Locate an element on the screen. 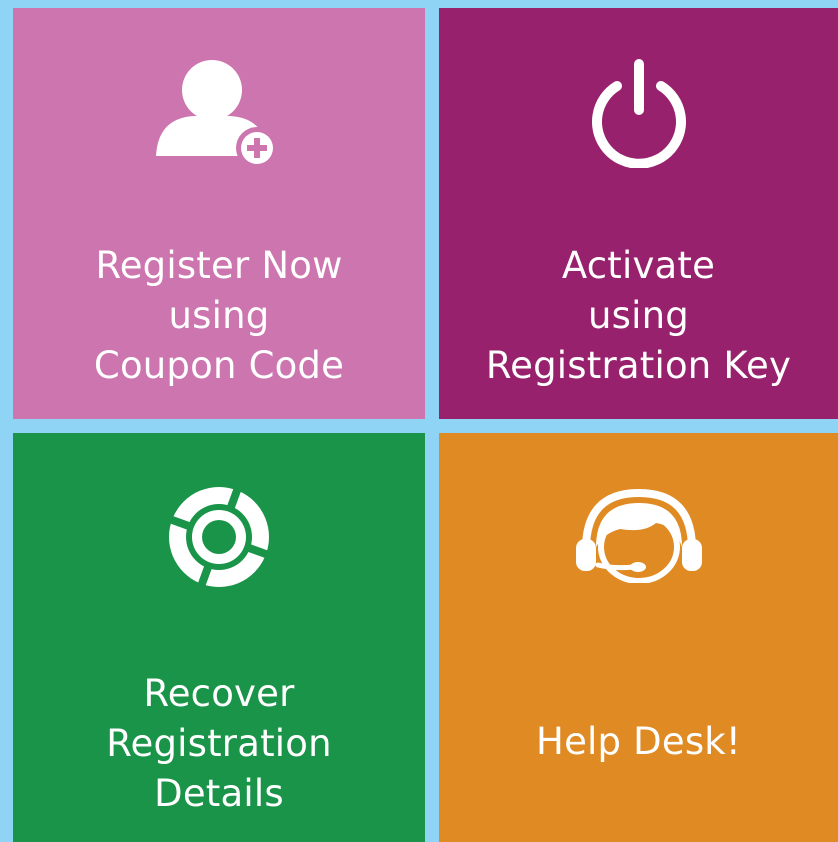 Image resolution: width=838 pixels, height=842 pixels. power-icon is located at coordinates (638, 112).